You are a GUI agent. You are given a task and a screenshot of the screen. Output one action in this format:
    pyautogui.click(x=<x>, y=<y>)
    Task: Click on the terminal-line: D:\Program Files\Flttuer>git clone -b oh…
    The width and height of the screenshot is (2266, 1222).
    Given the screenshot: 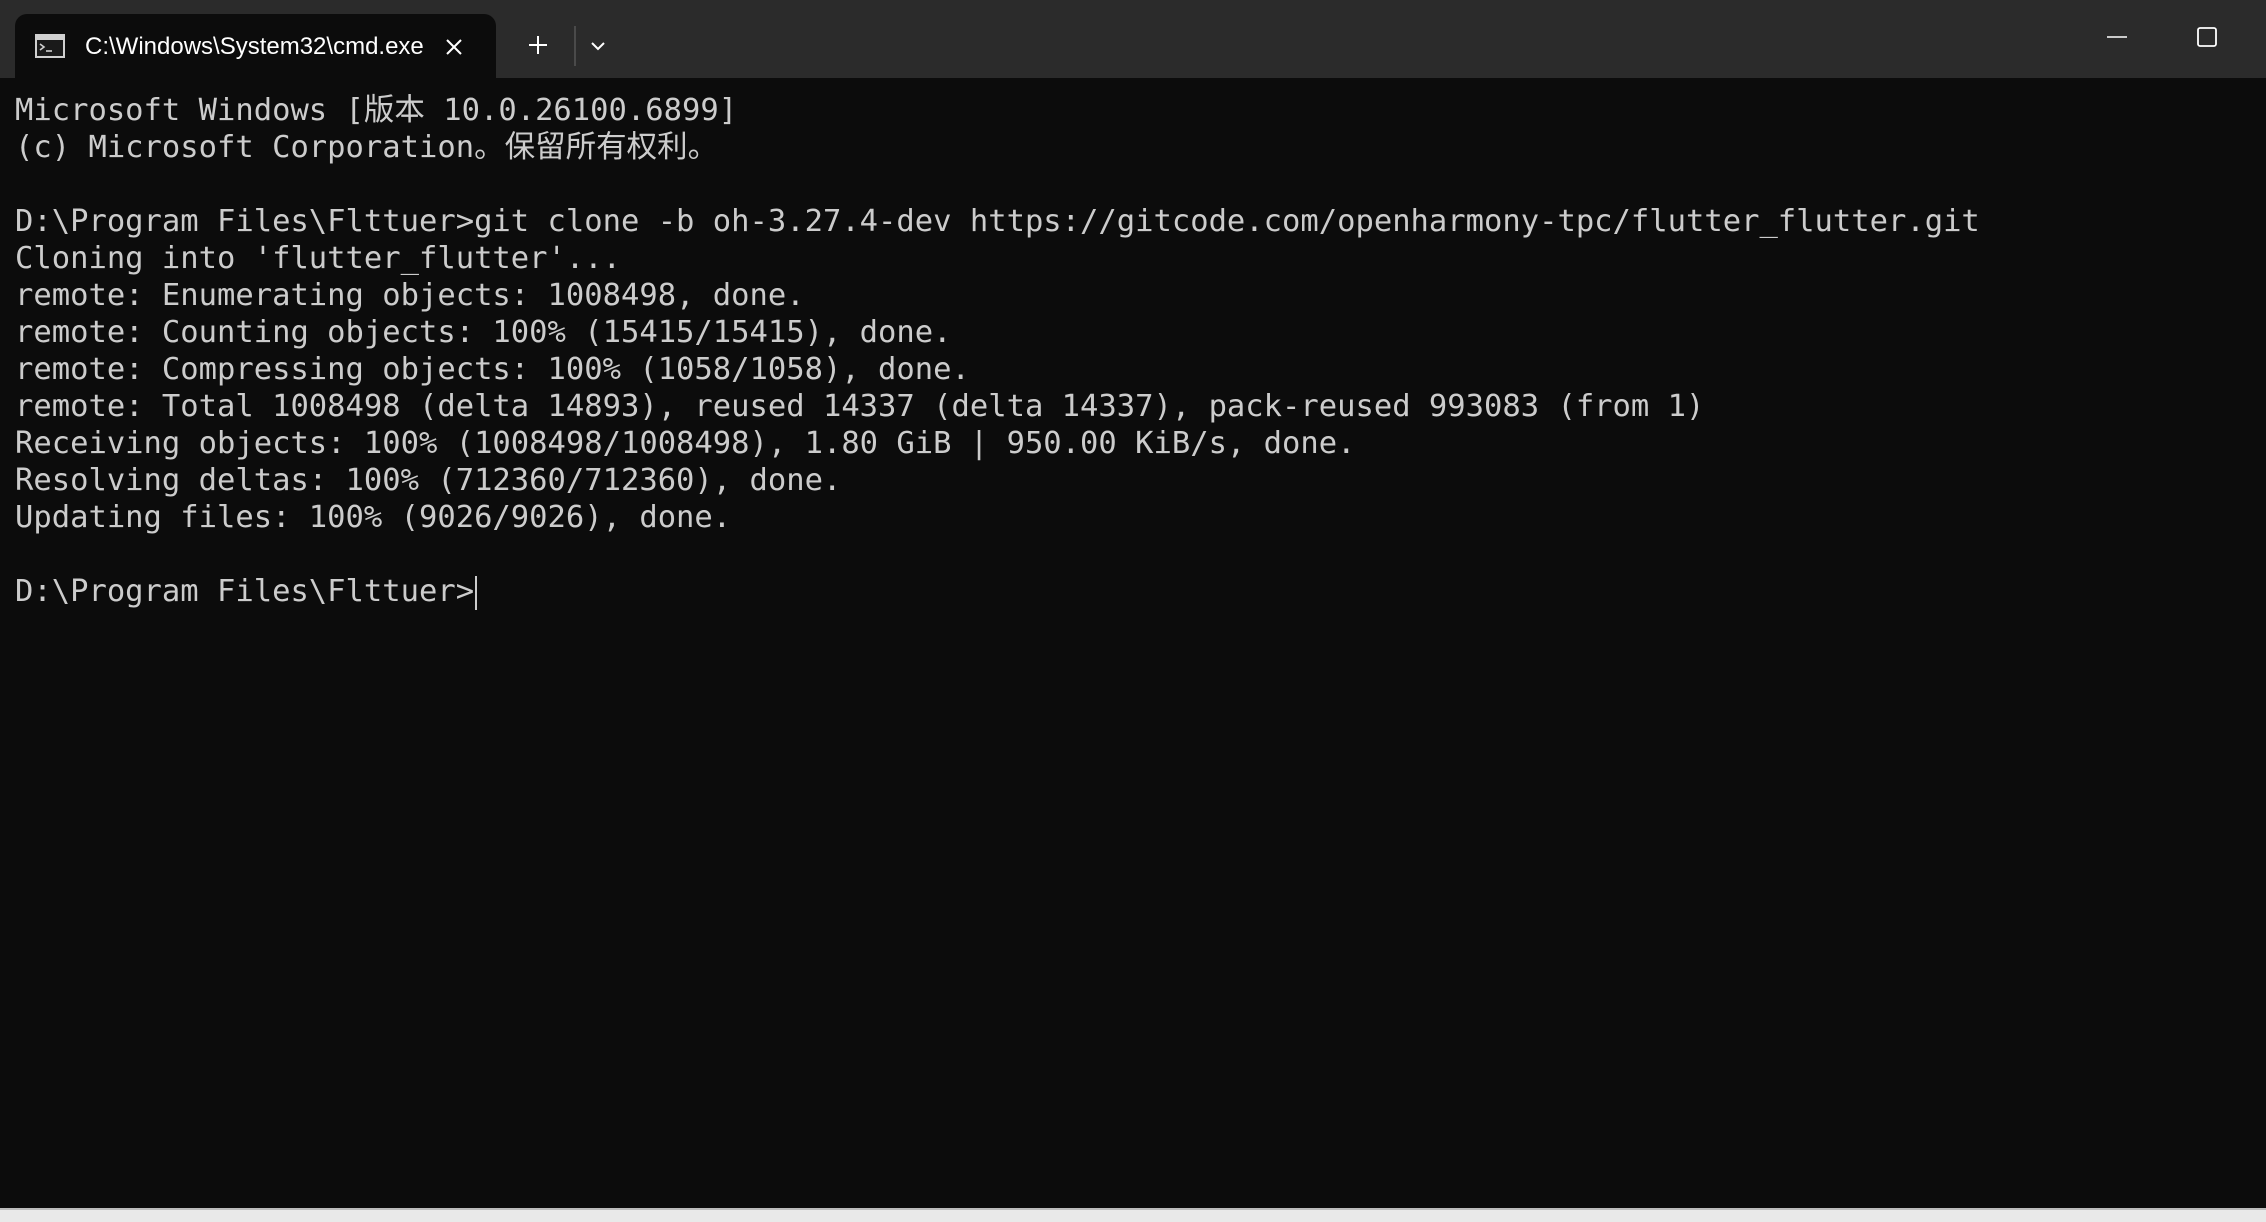 What is the action you would take?
    pyautogui.click(x=997, y=221)
    